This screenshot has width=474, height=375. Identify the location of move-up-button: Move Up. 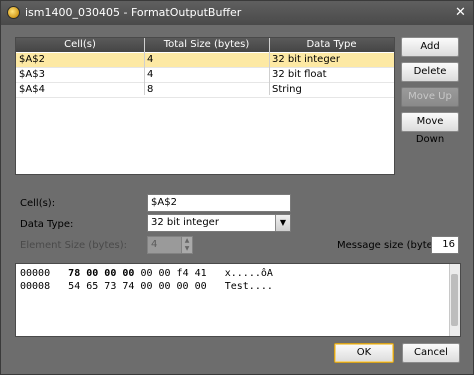
(430, 97).